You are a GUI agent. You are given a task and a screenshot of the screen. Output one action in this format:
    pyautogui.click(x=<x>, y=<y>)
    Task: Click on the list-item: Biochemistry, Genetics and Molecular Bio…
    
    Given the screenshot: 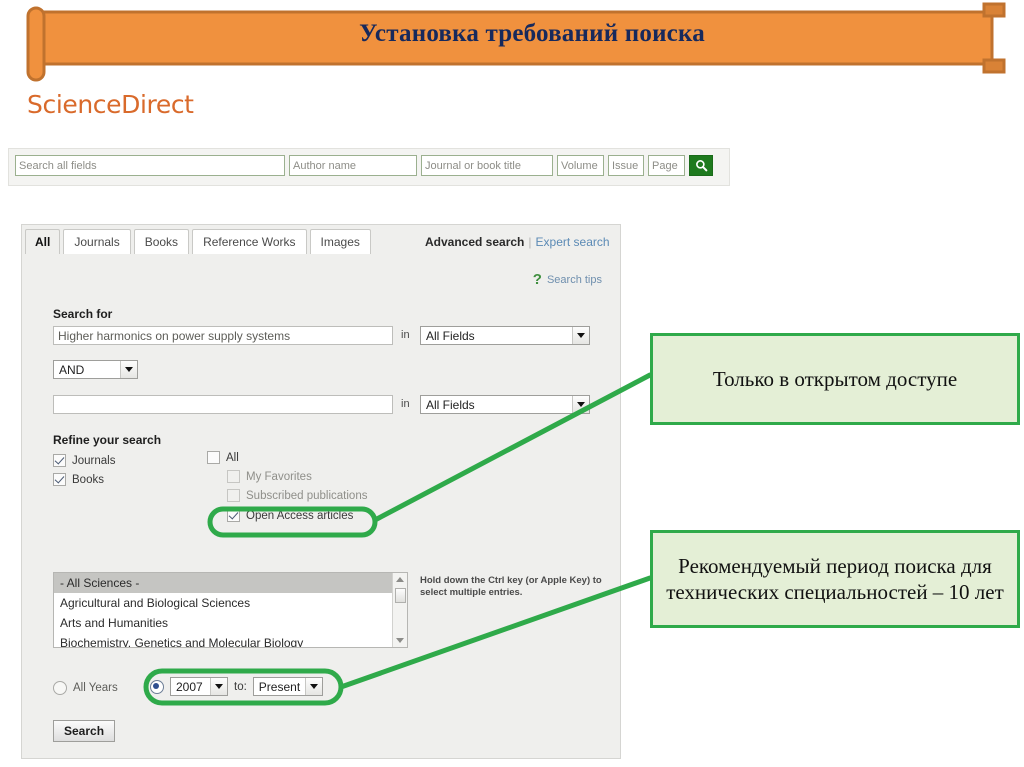 What is the action you would take?
    pyautogui.click(x=230, y=640)
    